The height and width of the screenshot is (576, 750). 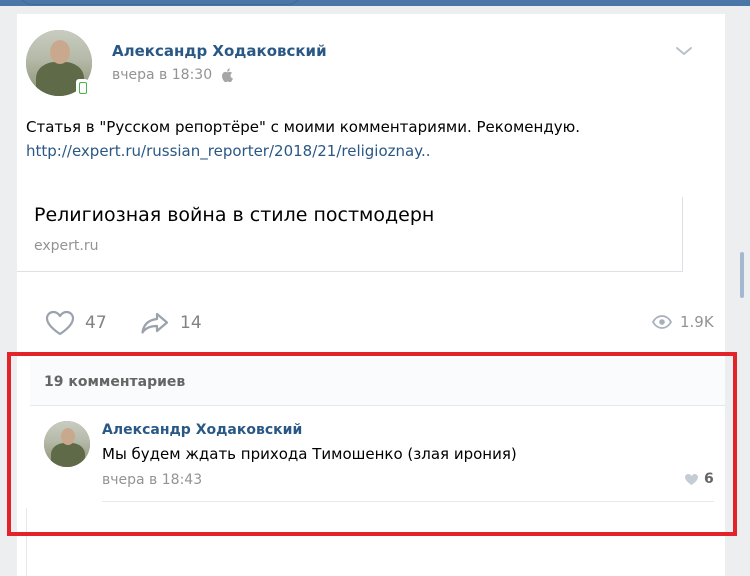 I want to click on post-time: вчера в 18:30, so click(x=162, y=75).